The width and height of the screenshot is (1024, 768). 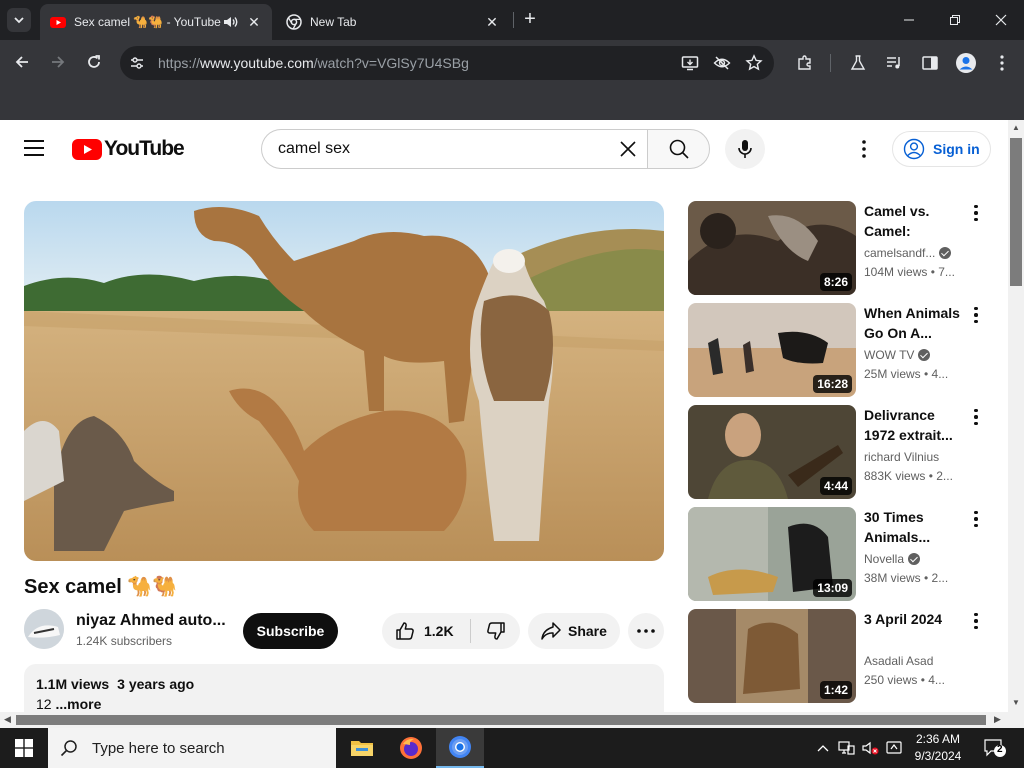 I want to click on file-explorer-app, so click(x=362, y=748).